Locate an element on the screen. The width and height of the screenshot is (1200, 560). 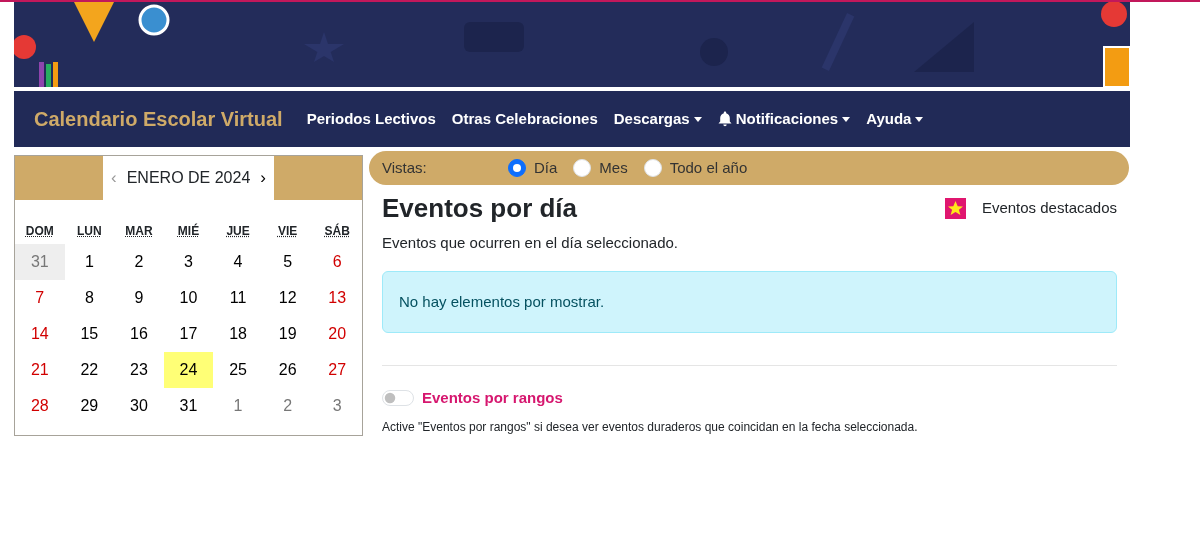
calendar-day: 20 is located at coordinates (337, 334).